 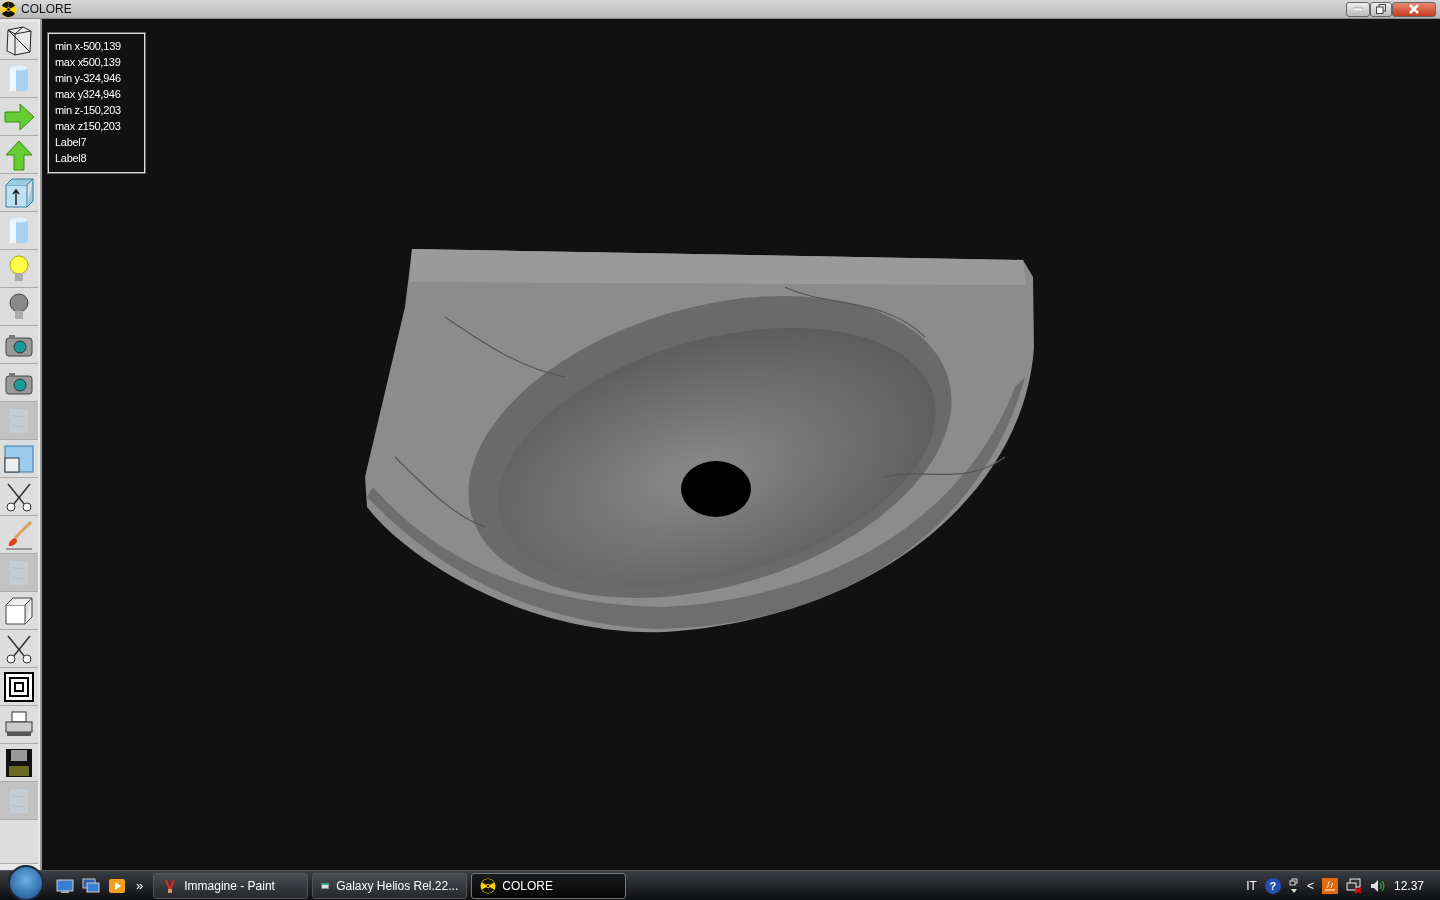 I want to click on taskbar-button: Immagine - Paint, so click(x=231, y=885).